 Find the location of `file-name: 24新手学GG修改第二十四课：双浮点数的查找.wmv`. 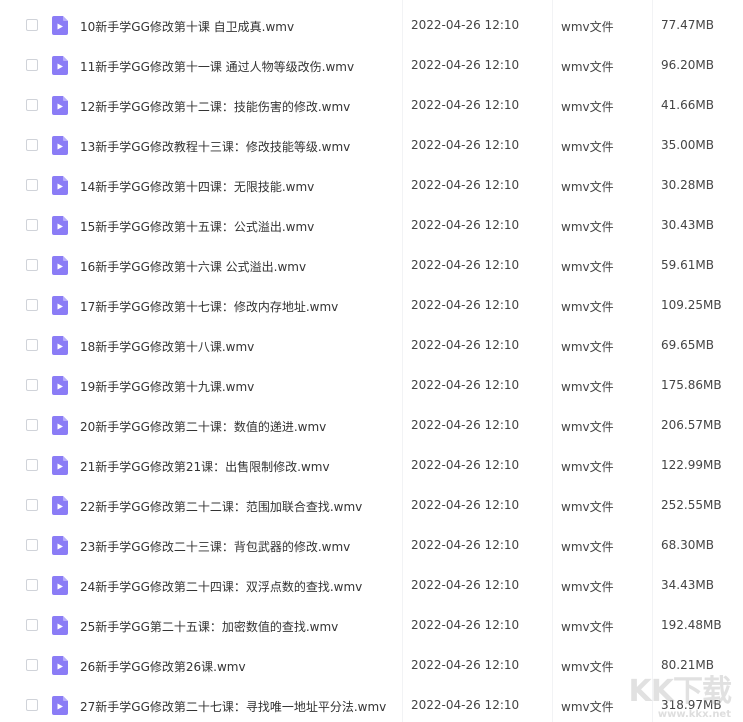

file-name: 24新手学GG修改第二十四课：双浮点数的查找.wmv is located at coordinates (239, 586).